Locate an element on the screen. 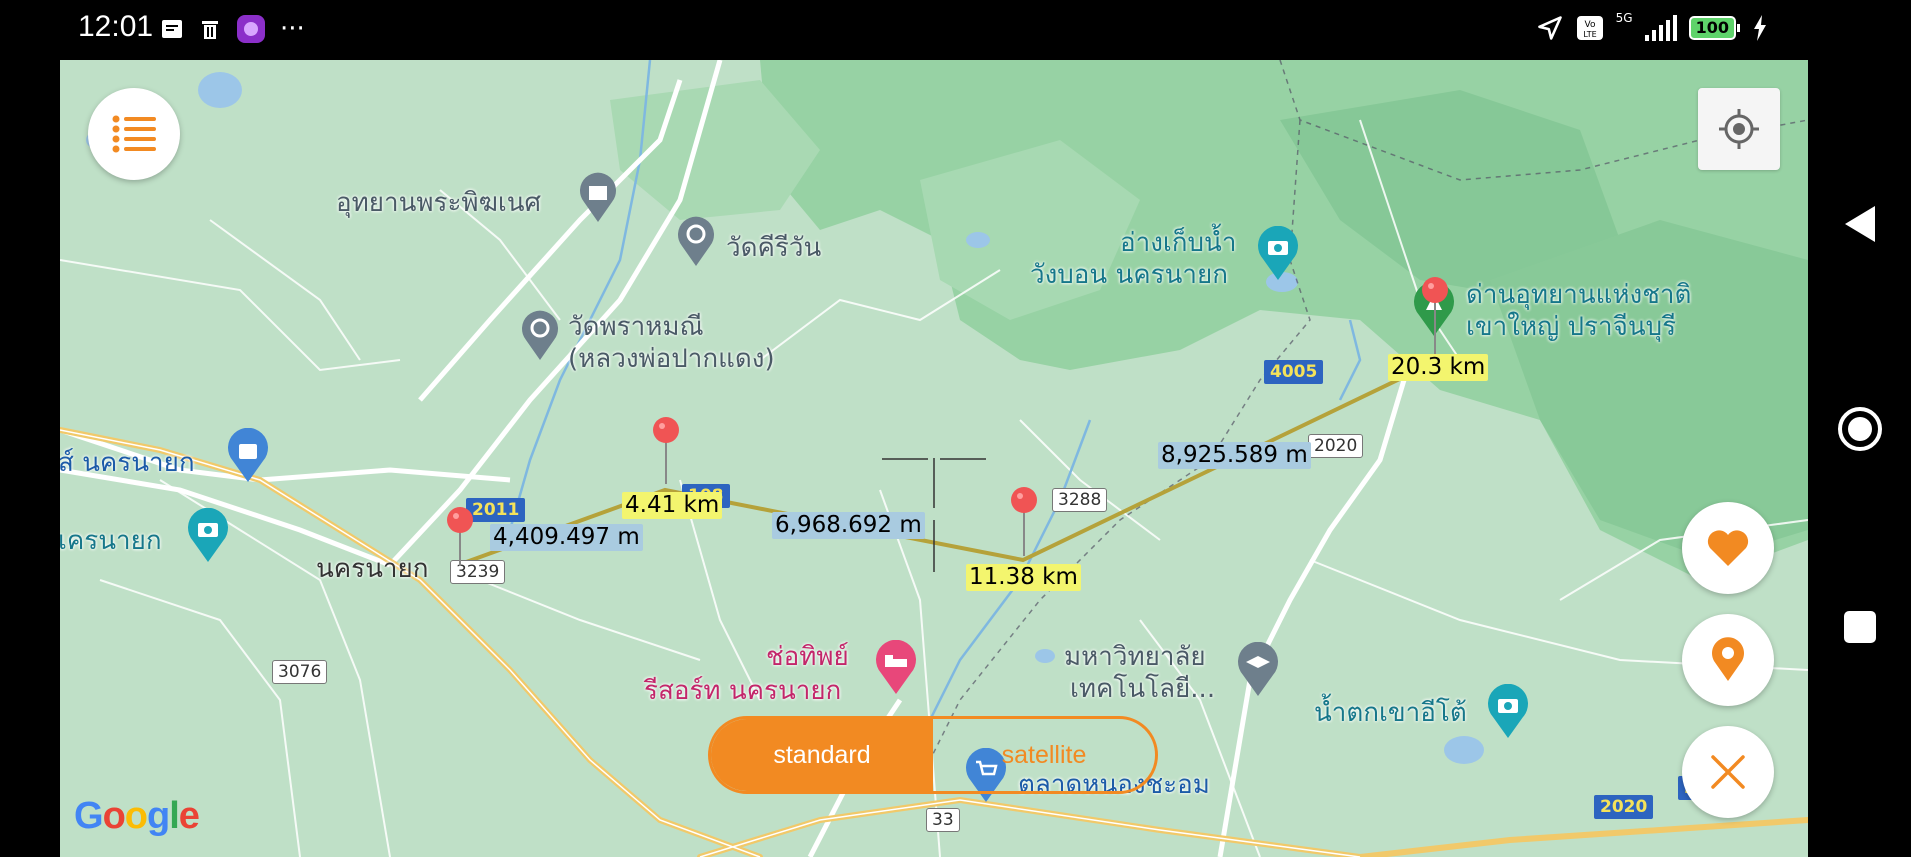 The width and height of the screenshot is (1911, 857). close-button is located at coordinates (1728, 772).